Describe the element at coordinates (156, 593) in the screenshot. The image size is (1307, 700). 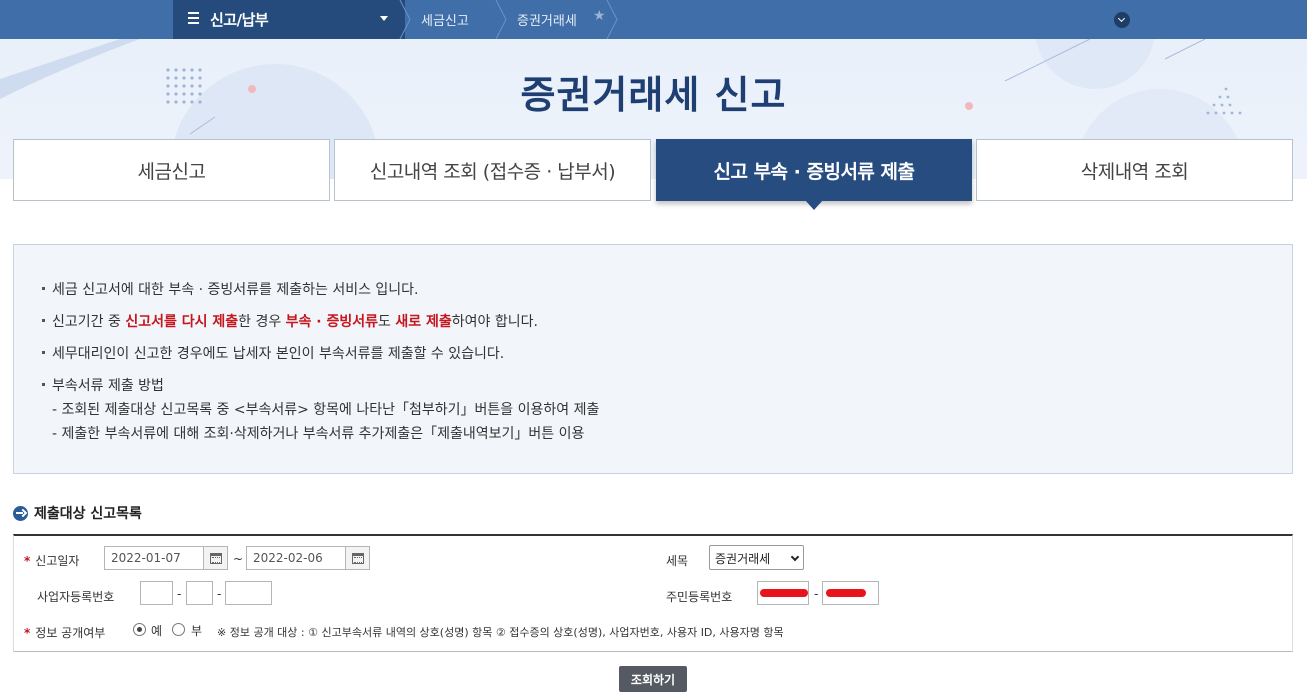
I see `business-number-part1` at that location.